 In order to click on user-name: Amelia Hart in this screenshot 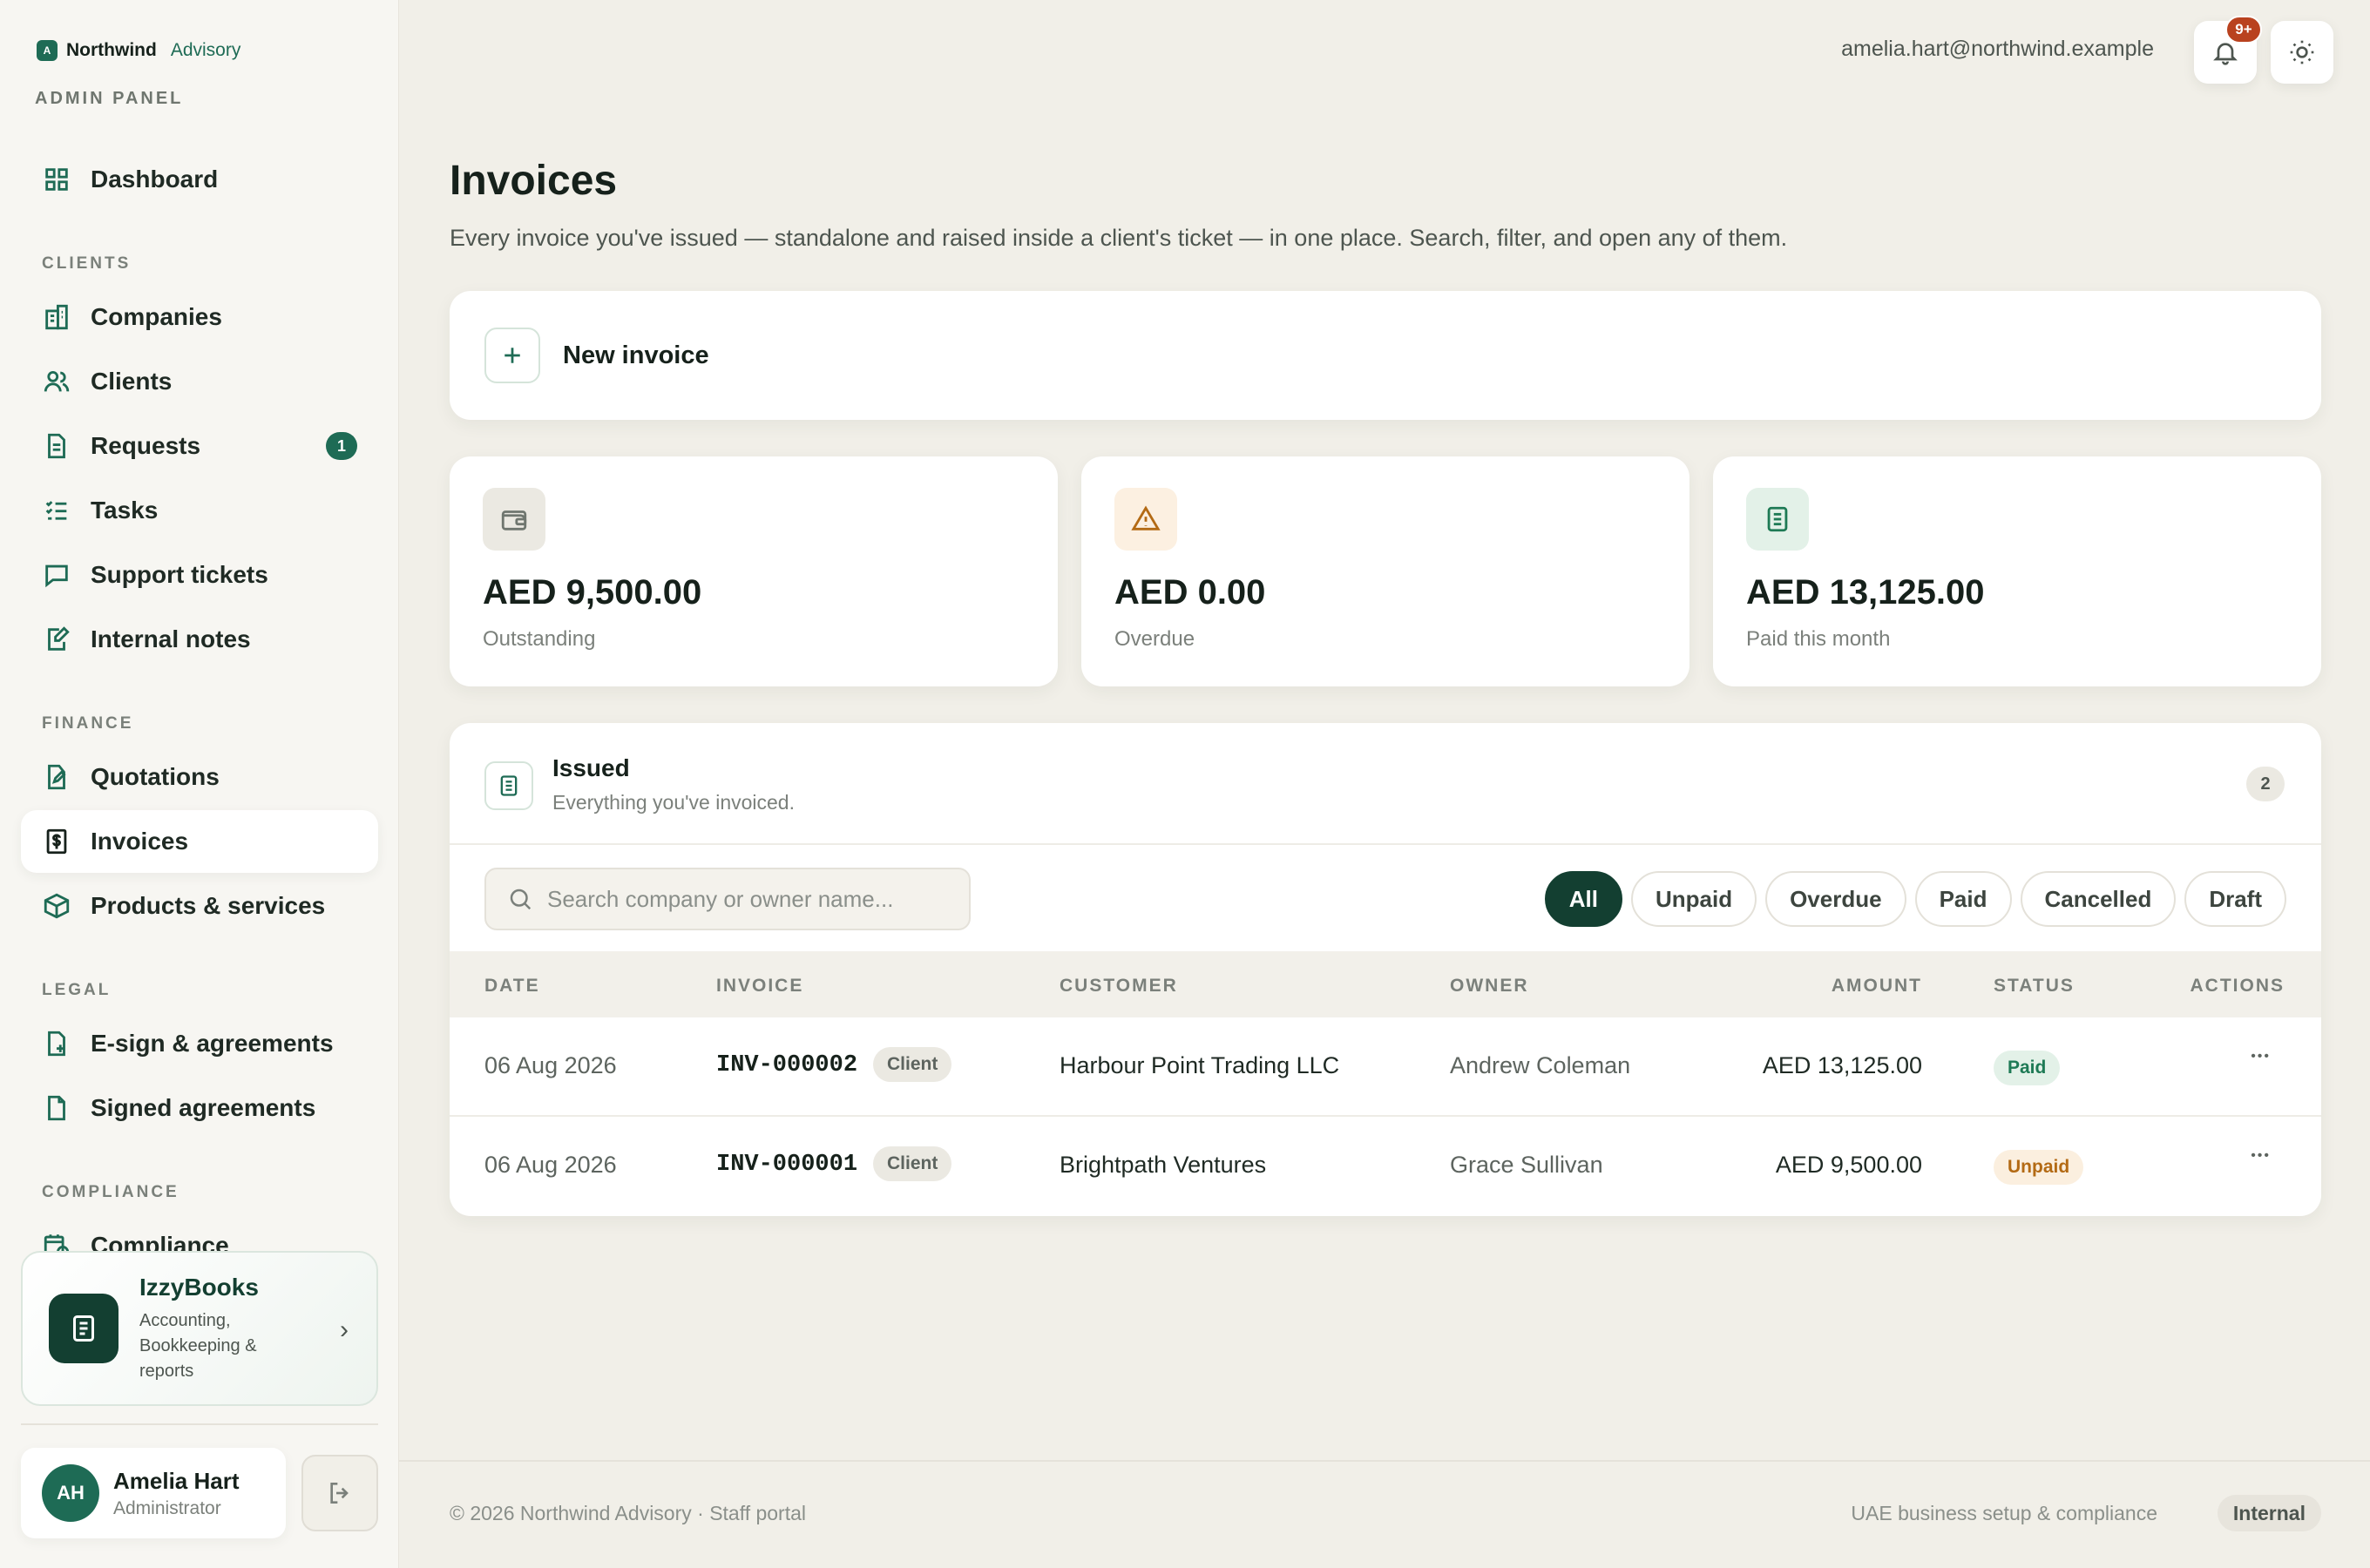, I will do `click(176, 1480)`.